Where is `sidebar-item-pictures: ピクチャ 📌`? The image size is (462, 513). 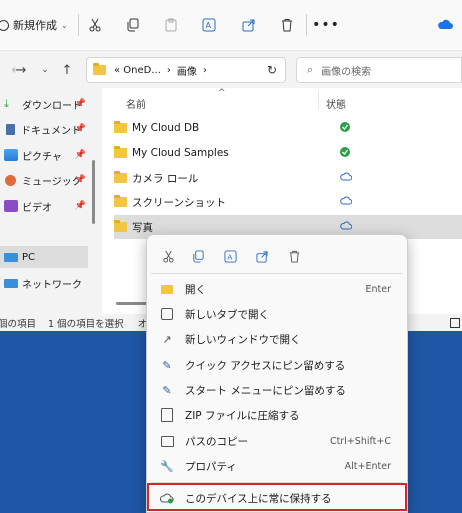
sidebar-item-pictures: ピクチャ 📌 is located at coordinates (44, 155).